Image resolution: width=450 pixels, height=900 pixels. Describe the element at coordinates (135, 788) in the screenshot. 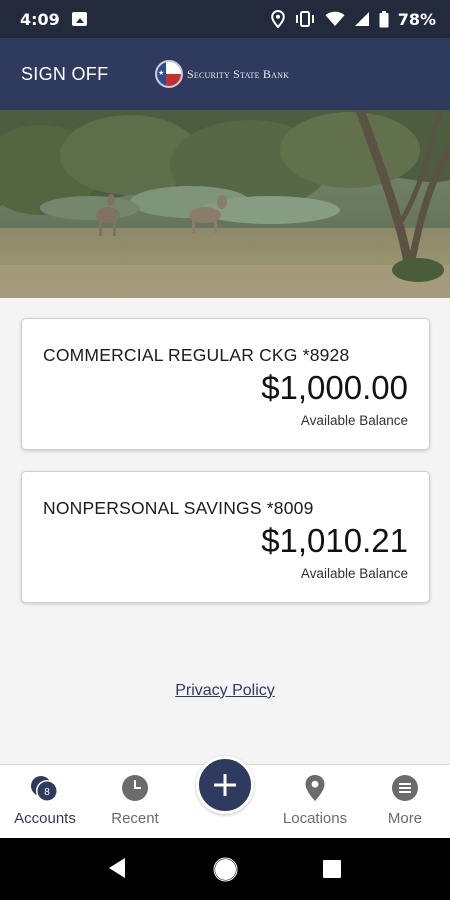

I see `clock-icon` at that location.